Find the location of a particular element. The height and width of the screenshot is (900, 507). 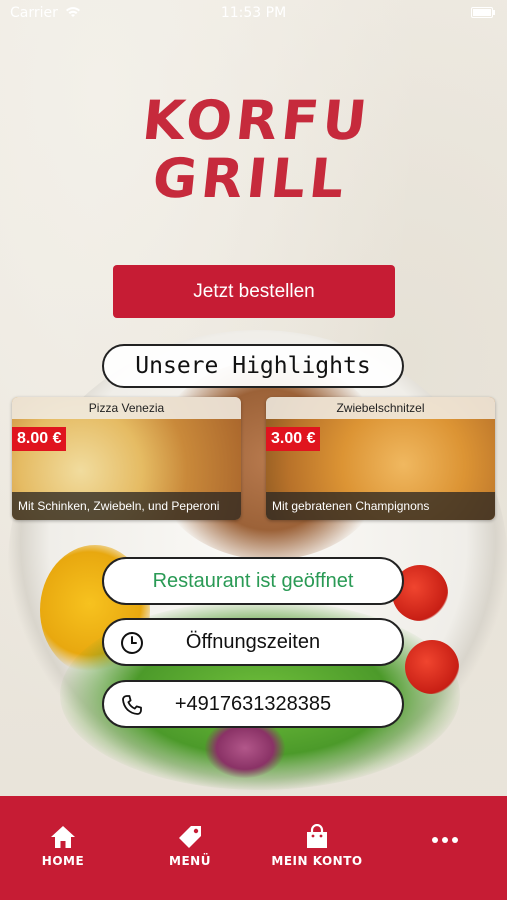

status-bar: Carrier 11:53 PM is located at coordinates (253, 13).